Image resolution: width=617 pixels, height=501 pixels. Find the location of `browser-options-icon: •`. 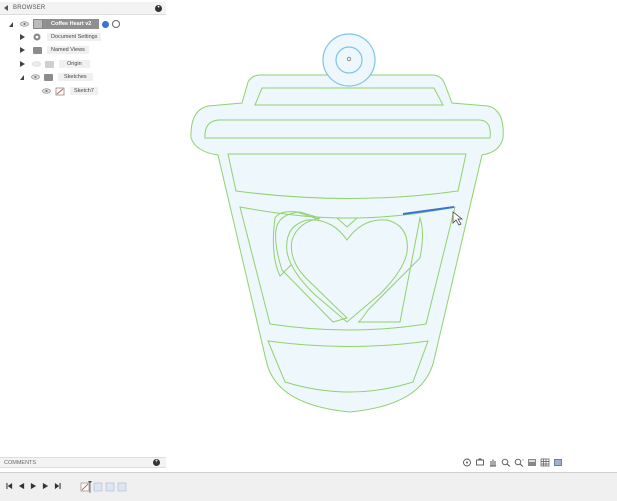

browser-options-icon: • is located at coordinates (158, 8).